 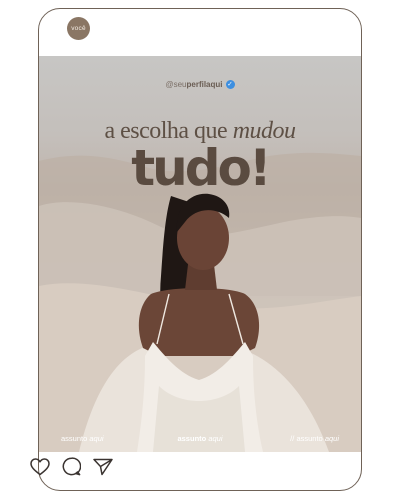 I want to click on heart-icon, so click(x=40, y=466).